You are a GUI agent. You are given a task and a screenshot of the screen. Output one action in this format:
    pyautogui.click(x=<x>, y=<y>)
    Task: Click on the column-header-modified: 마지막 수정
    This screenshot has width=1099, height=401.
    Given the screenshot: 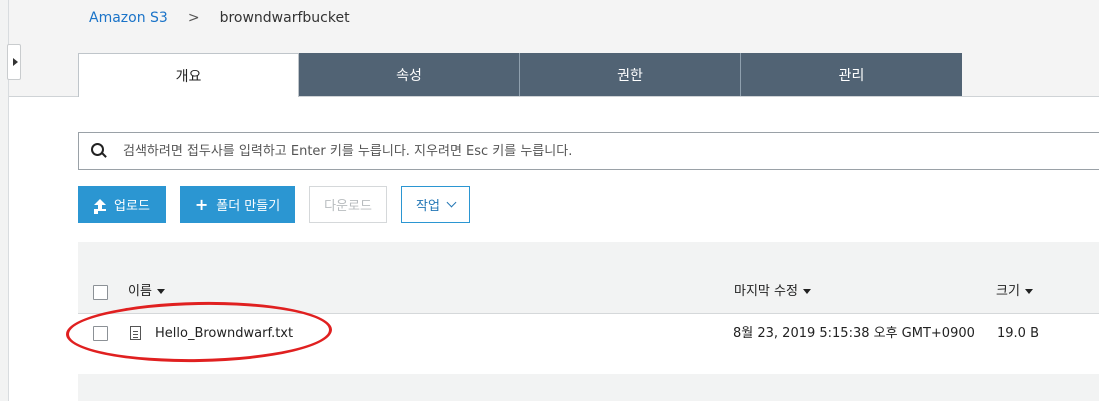 What is the action you would take?
    pyautogui.click(x=772, y=292)
    